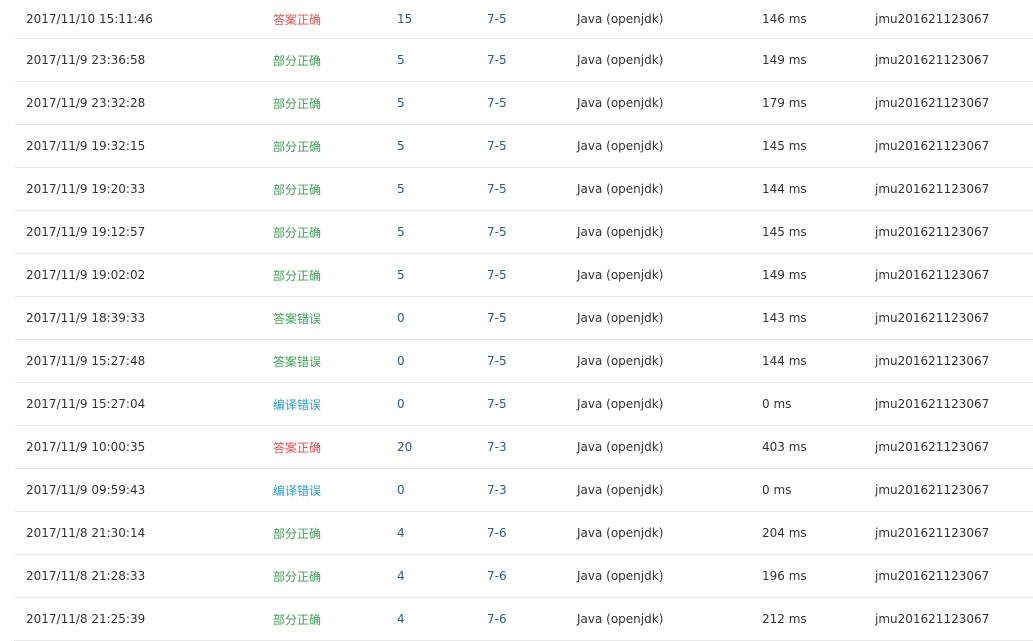  What do you see at coordinates (86, 146) in the screenshot?
I see `submission-time: 2017/11/9 19:32:15` at bounding box center [86, 146].